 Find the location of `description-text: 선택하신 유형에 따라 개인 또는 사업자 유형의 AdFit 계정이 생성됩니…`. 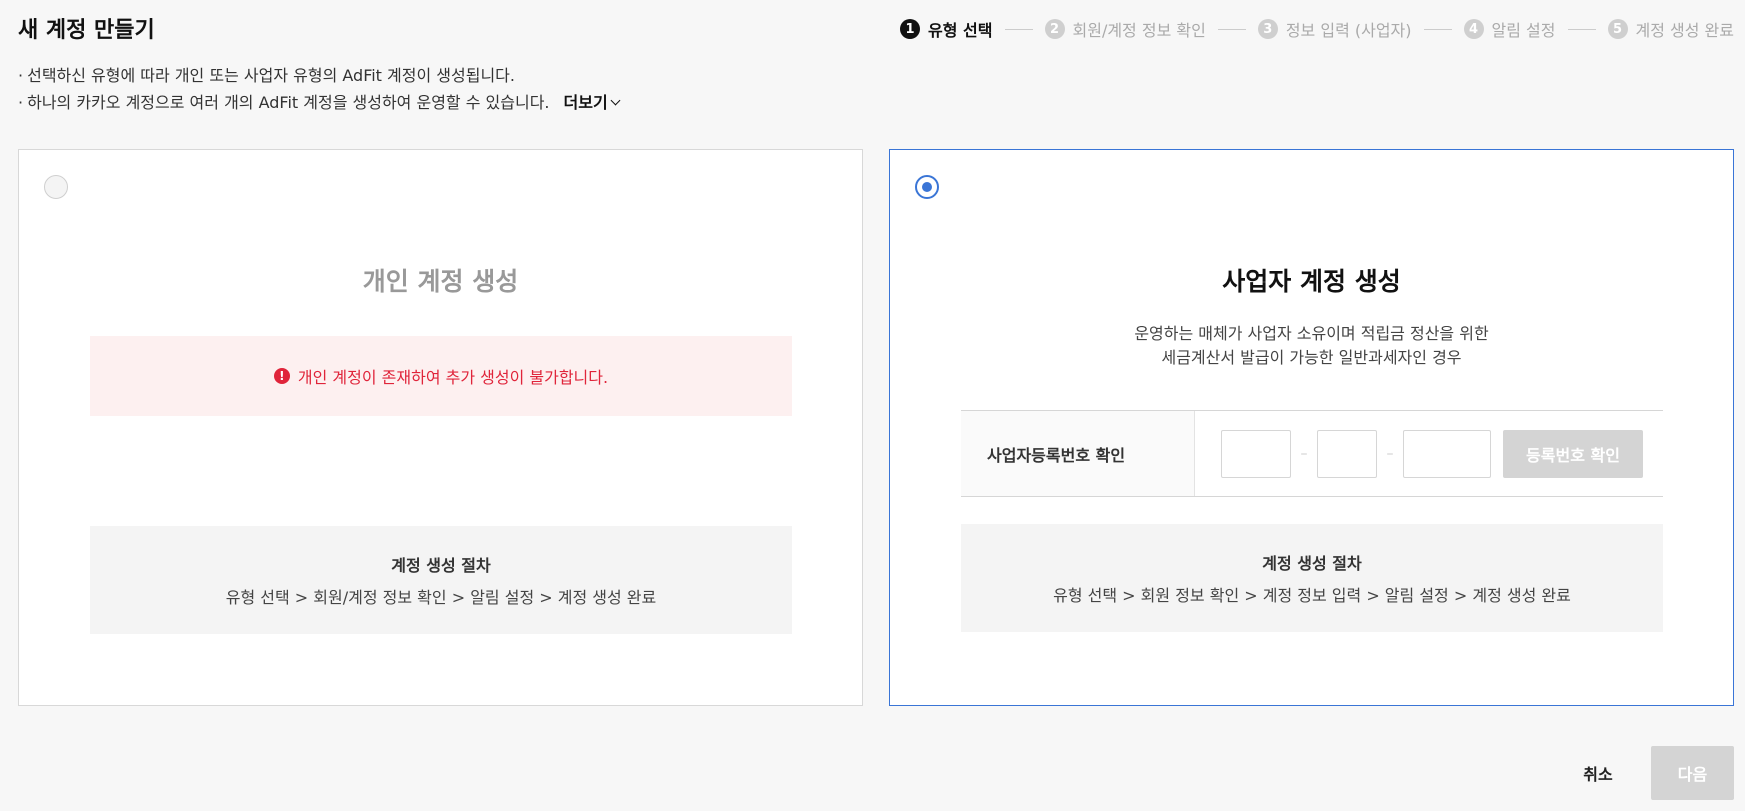

description-text: 선택하신 유형에 따라 개인 또는 사업자 유형의 AdFit 계정이 생성됩니… is located at coordinates (271, 75).